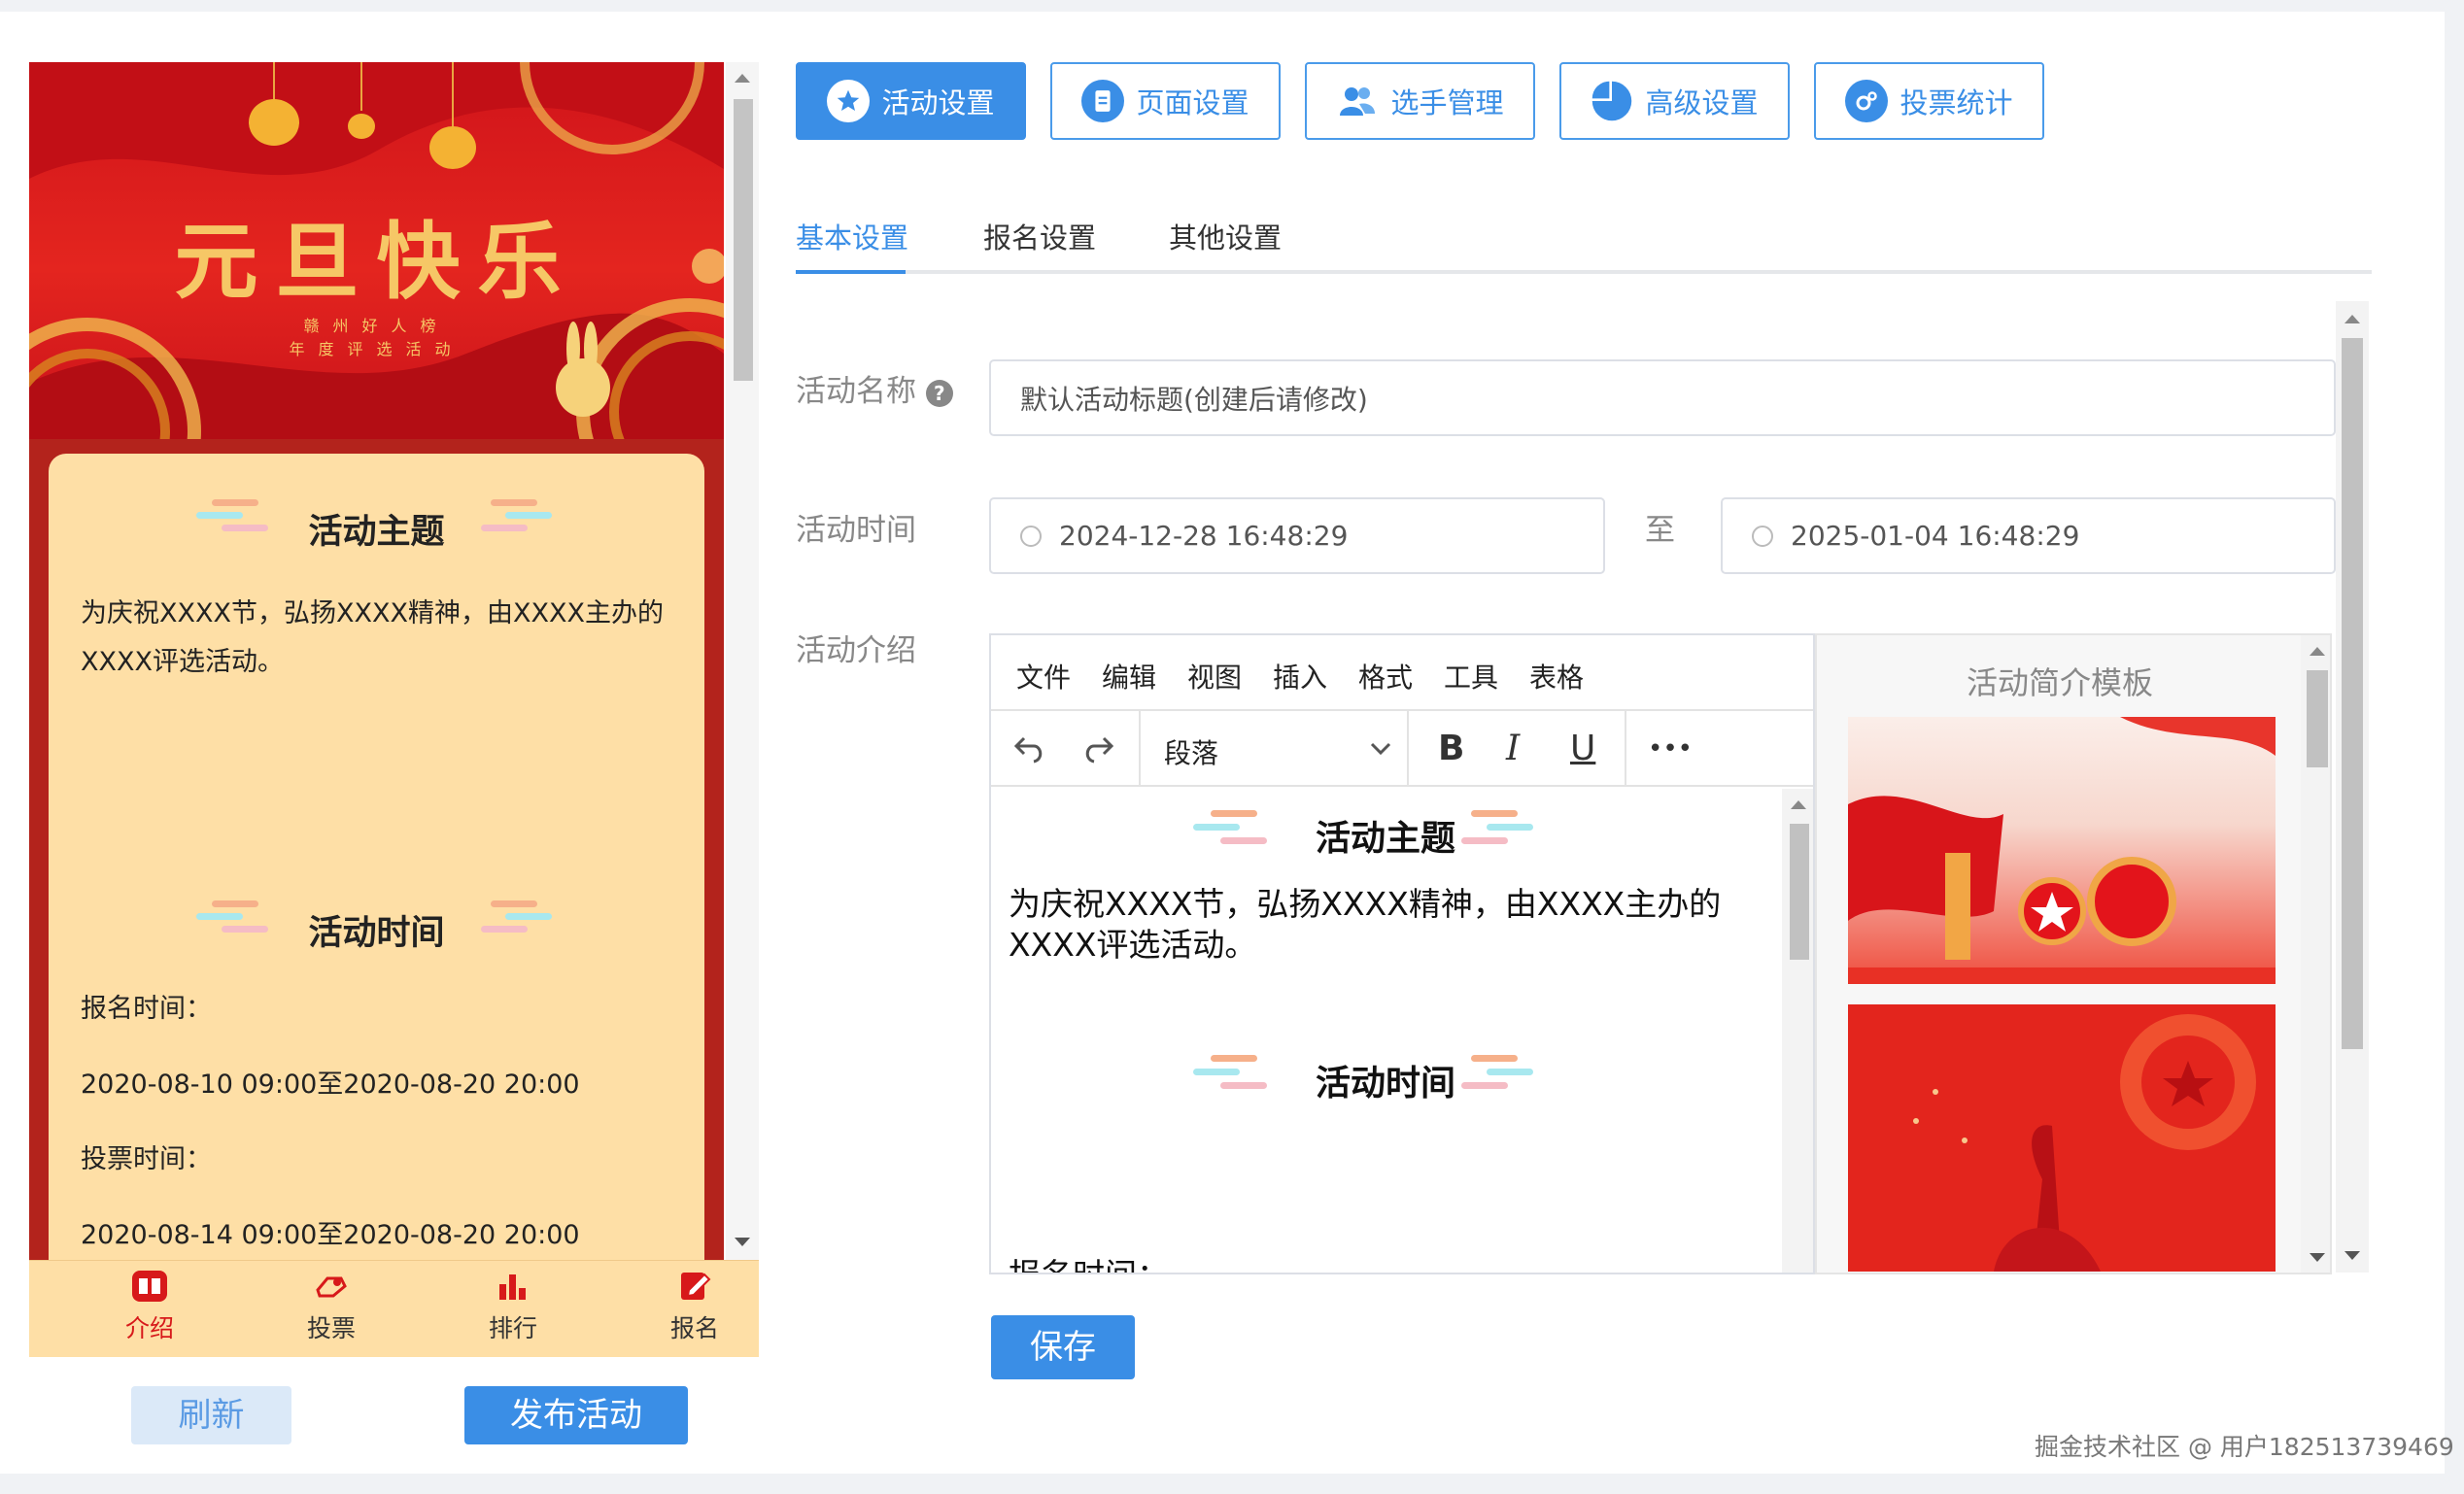 The width and height of the screenshot is (2464, 1494). I want to click on start-time-input: 2024-12-28 16:48:29, so click(1297, 535).